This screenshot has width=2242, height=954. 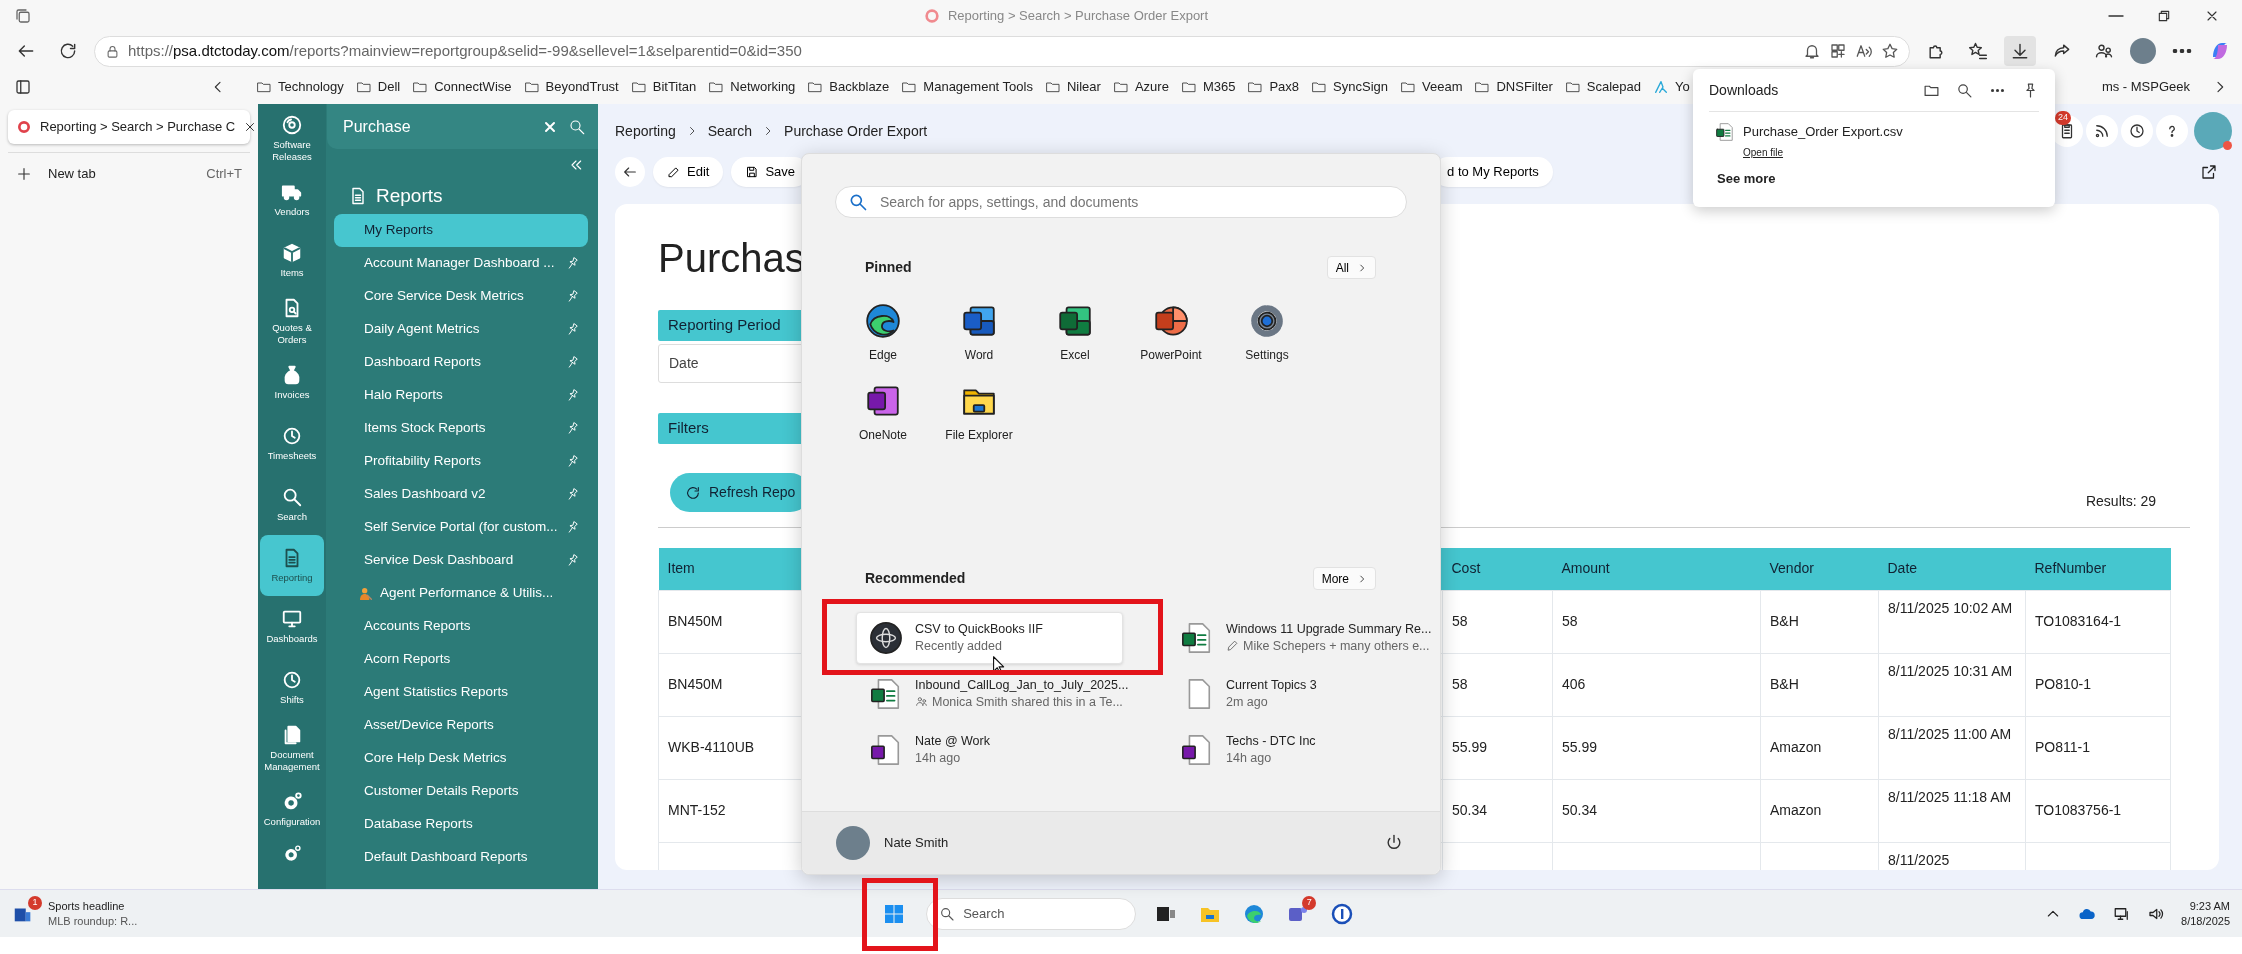 What do you see at coordinates (292, 138) in the screenshot?
I see `rail-item: Software Releases` at bounding box center [292, 138].